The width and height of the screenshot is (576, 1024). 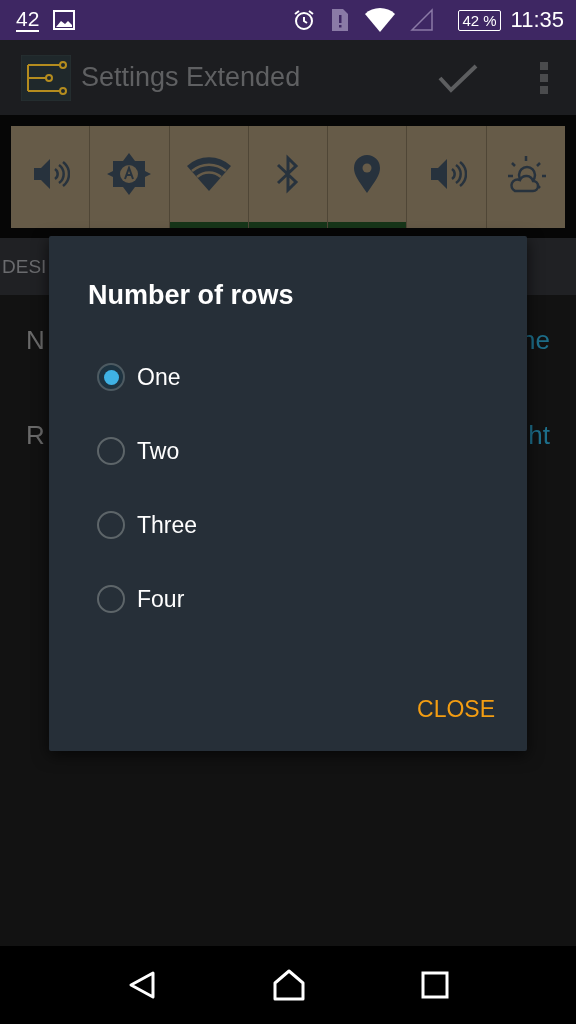 What do you see at coordinates (129, 174) in the screenshot?
I see `auto-brightness-icon` at bounding box center [129, 174].